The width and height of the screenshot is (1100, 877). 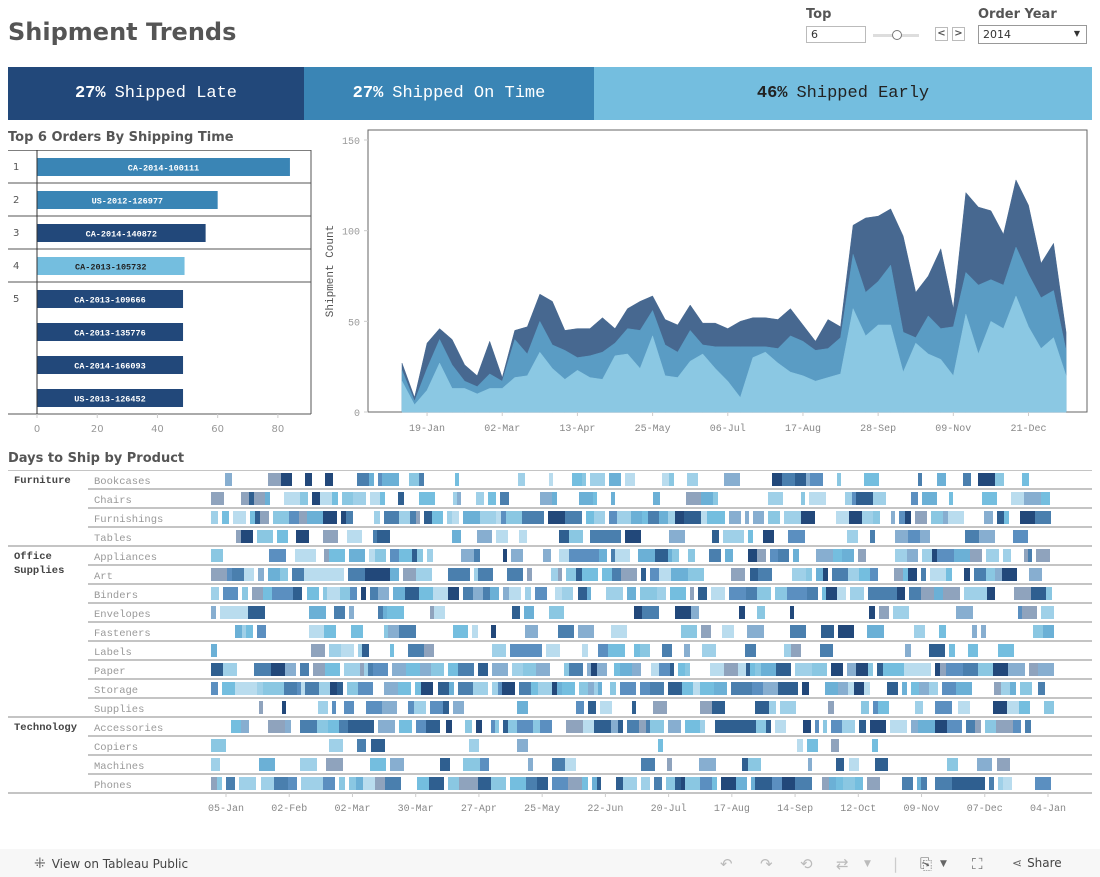 What do you see at coordinates (1037, 863) in the screenshot?
I see `share-button: ⋖ Share` at bounding box center [1037, 863].